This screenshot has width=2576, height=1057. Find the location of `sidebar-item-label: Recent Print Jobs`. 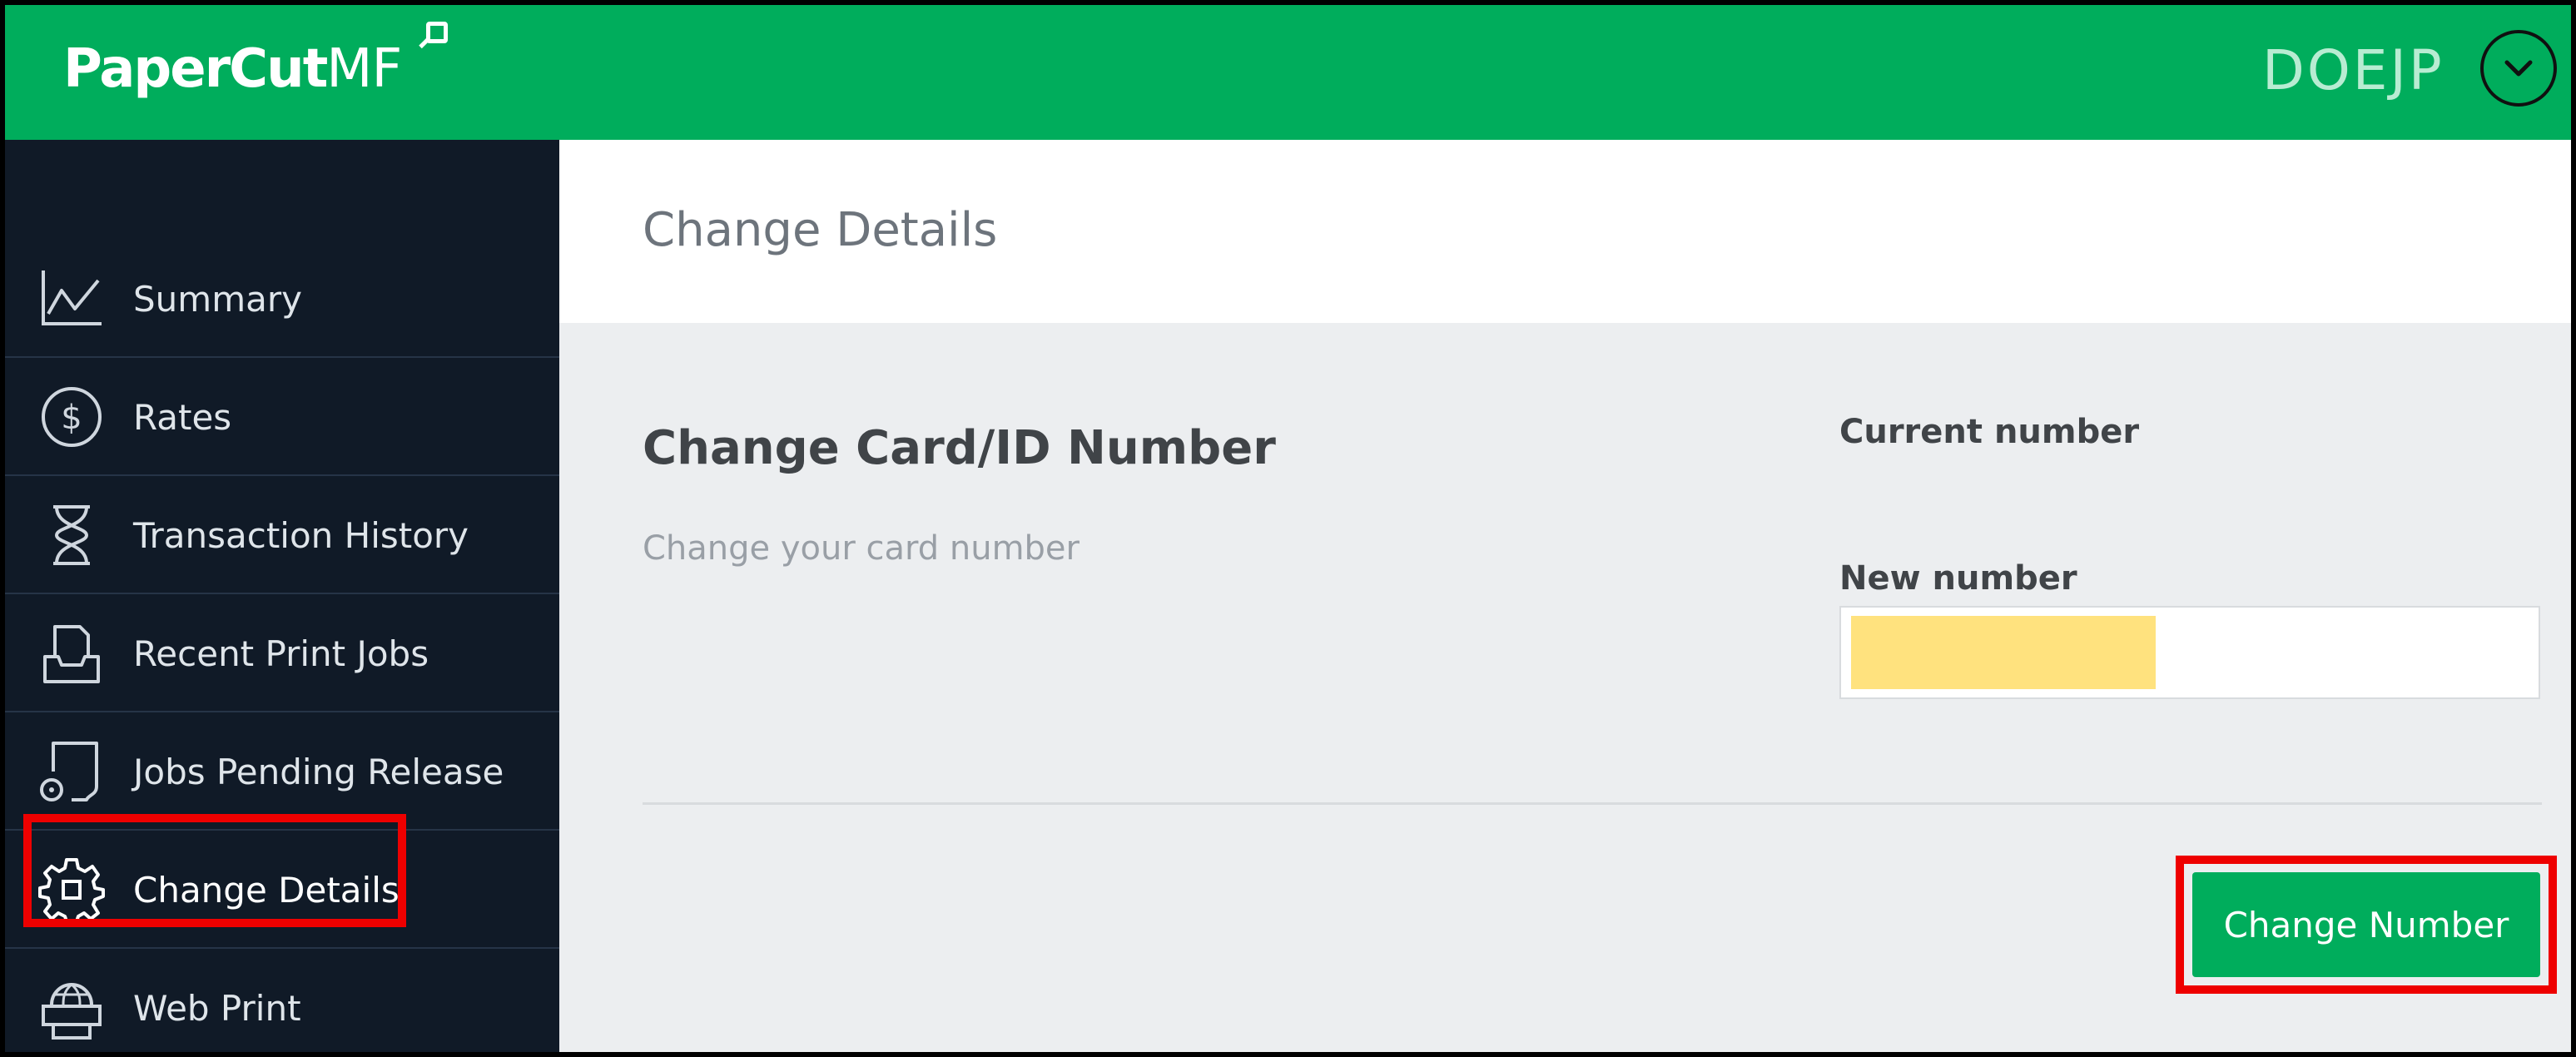

sidebar-item-label: Recent Print Jobs is located at coordinates (281, 653).